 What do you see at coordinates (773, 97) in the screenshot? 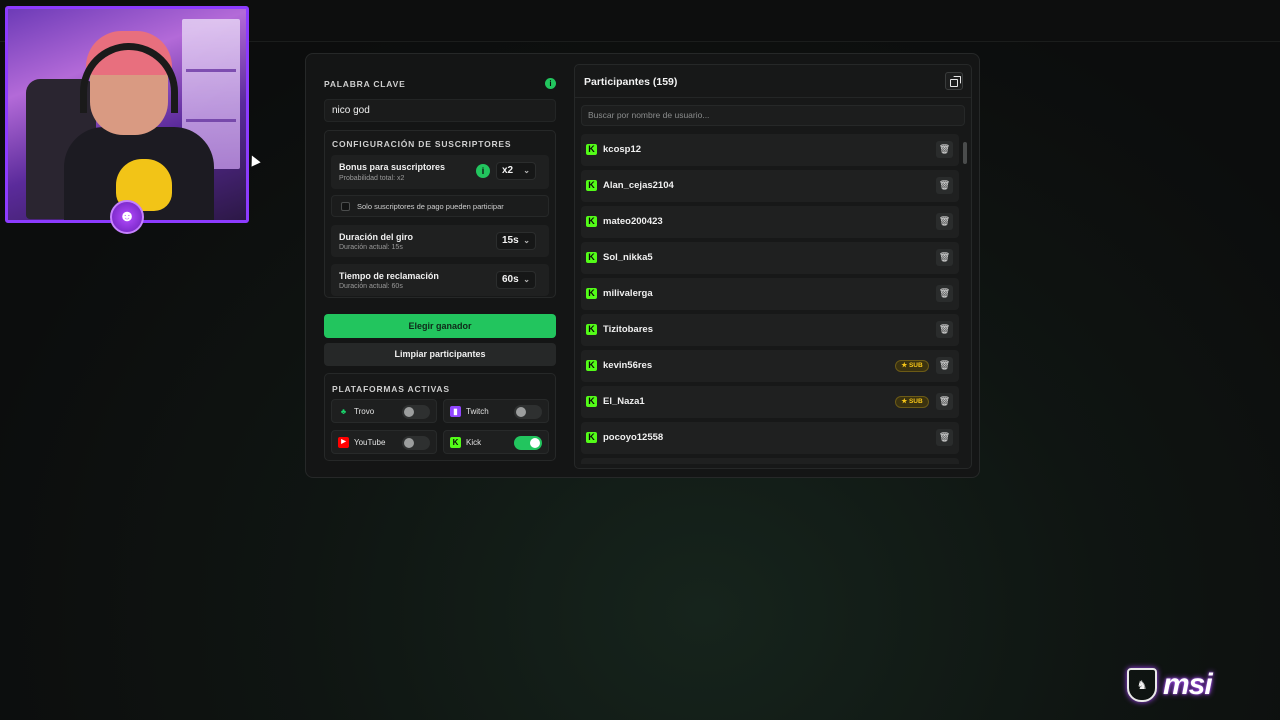
I see `divider` at bounding box center [773, 97].